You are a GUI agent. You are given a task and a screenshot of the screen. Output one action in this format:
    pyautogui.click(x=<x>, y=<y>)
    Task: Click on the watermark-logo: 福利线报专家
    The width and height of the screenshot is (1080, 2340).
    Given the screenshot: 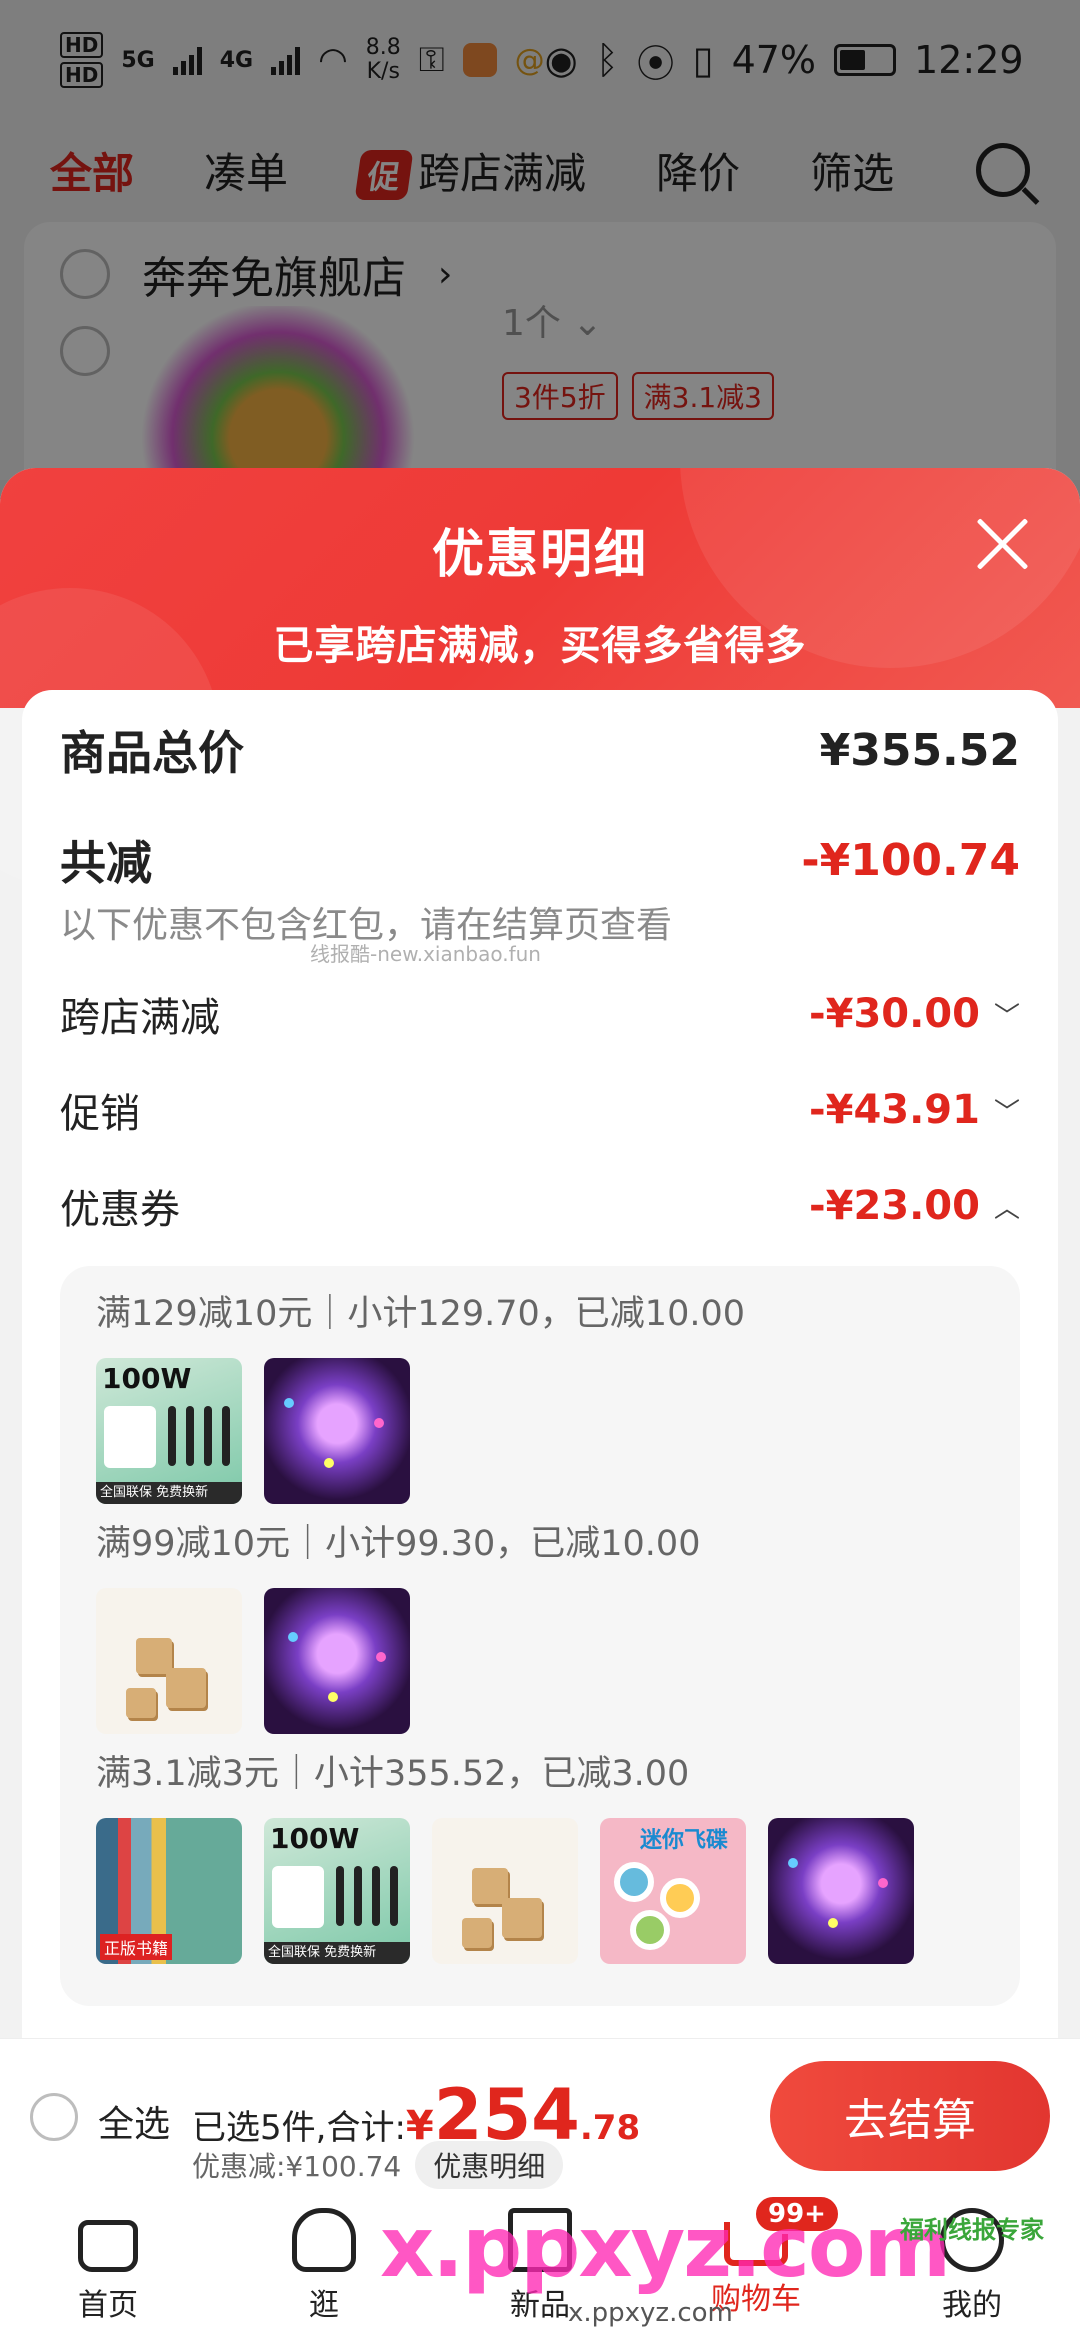 What is the action you would take?
    pyautogui.click(x=972, y=2230)
    